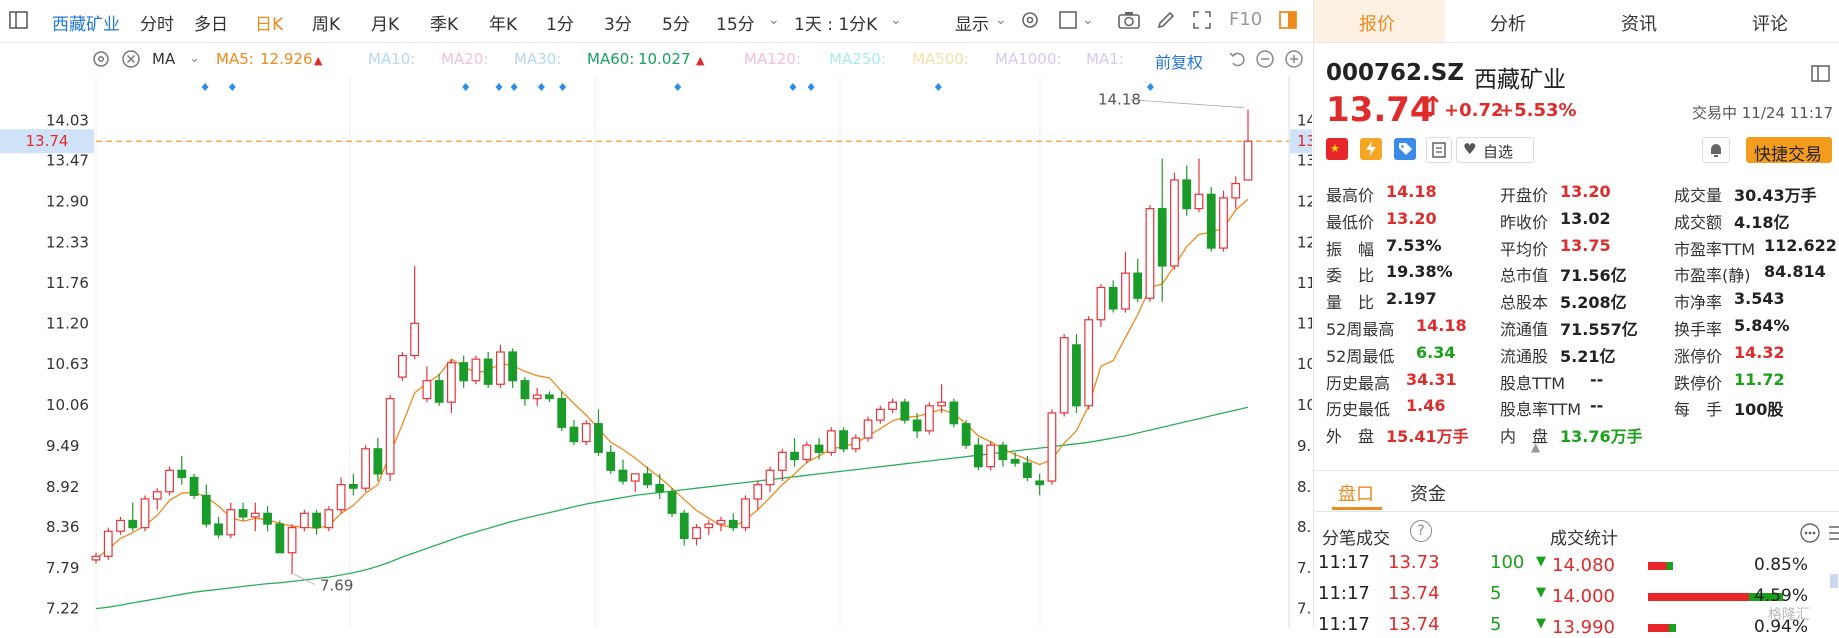 The height and width of the screenshot is (638, 1839). What do you see at coordinates (67, 405) in the screenshot?
I see `y-tick-label-left: 10.06` at bounding box center [67, 405].